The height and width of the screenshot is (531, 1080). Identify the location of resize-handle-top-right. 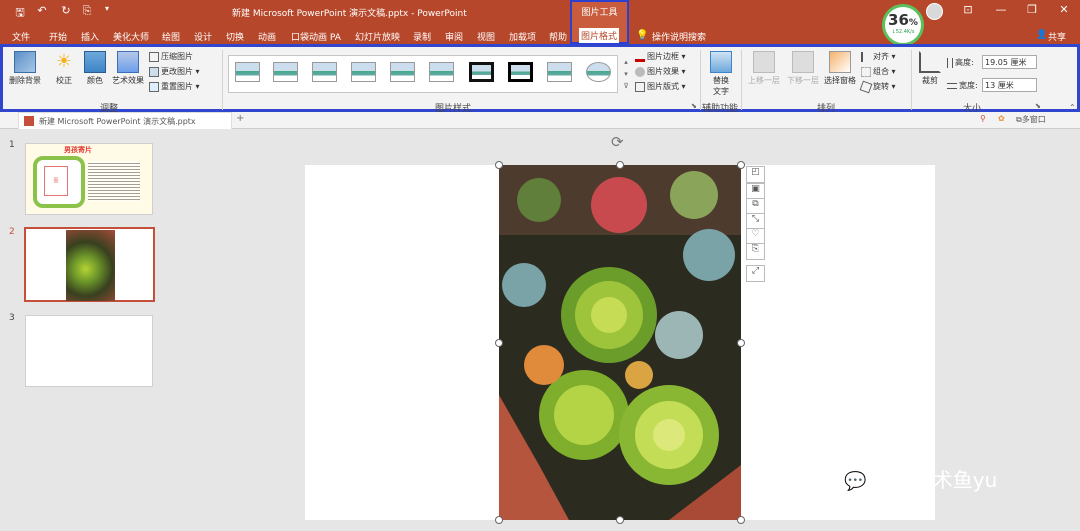
(741, 165).